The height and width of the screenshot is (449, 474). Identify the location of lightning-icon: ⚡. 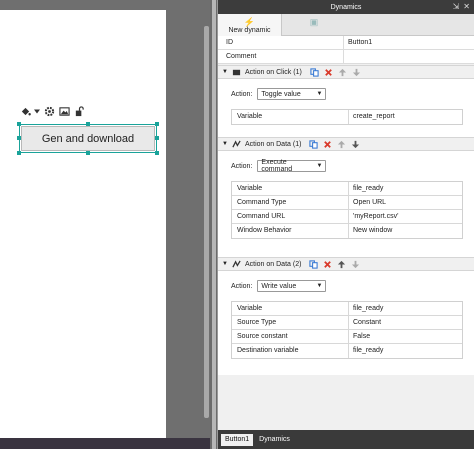
(249, 22).